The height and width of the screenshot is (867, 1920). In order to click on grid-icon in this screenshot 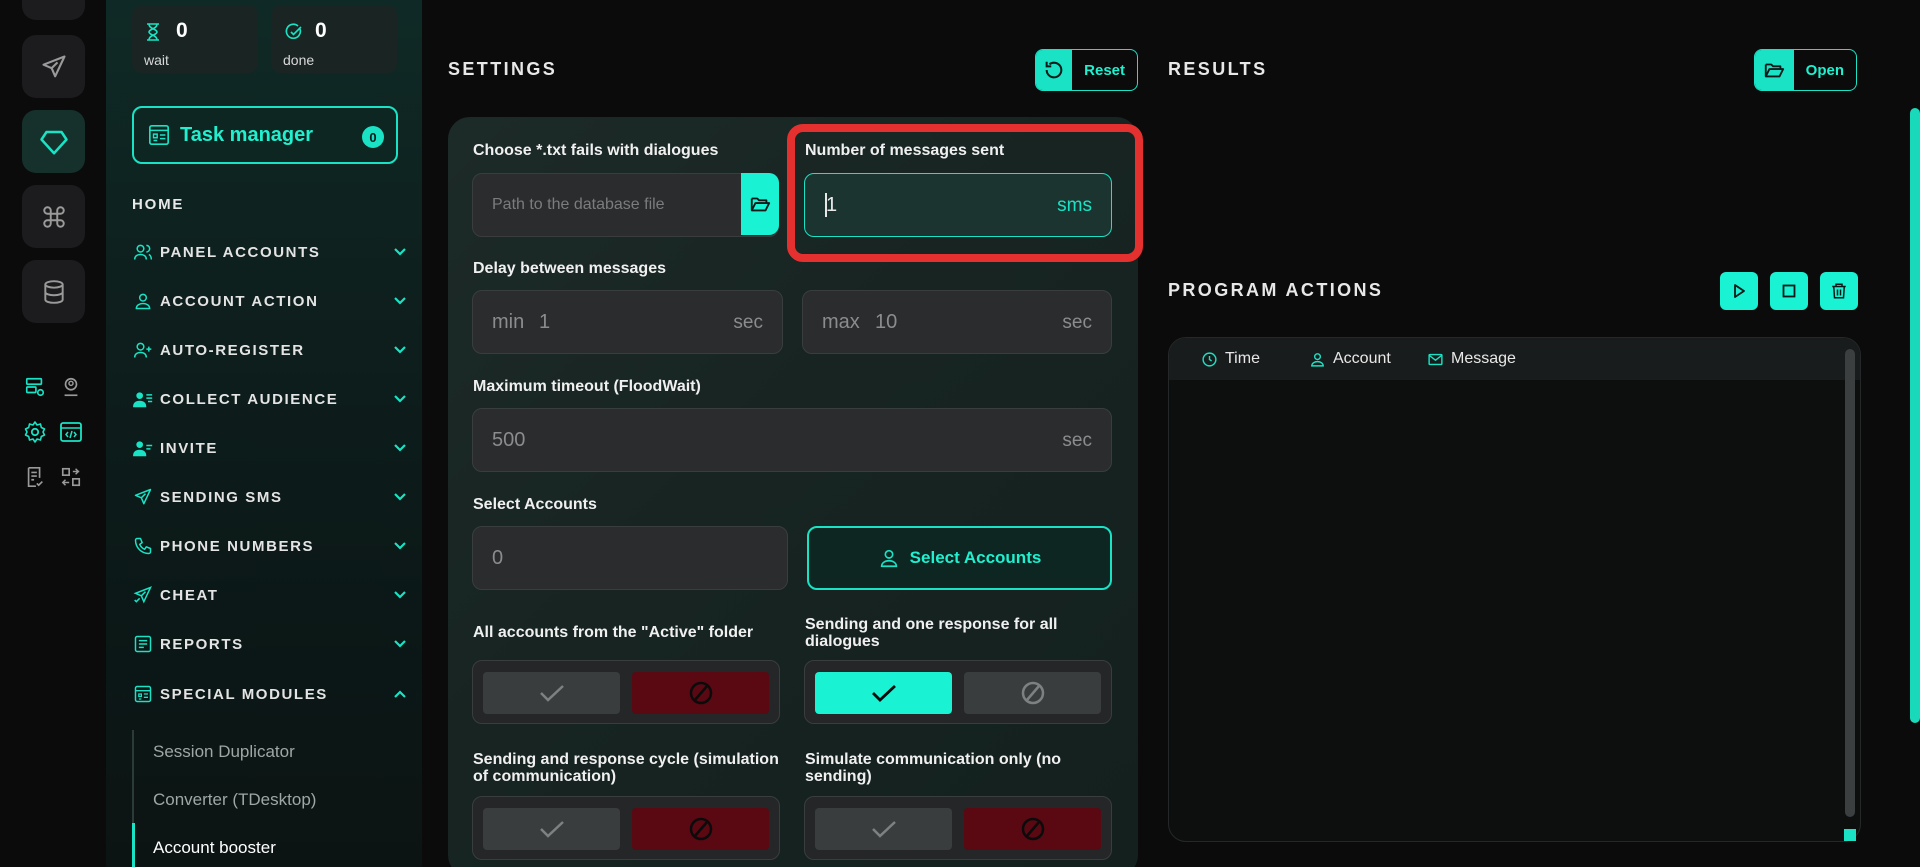, I will do `click(54, 1)`.